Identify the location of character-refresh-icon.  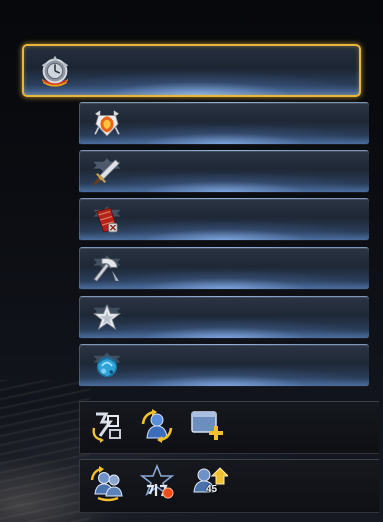
(157, 426).